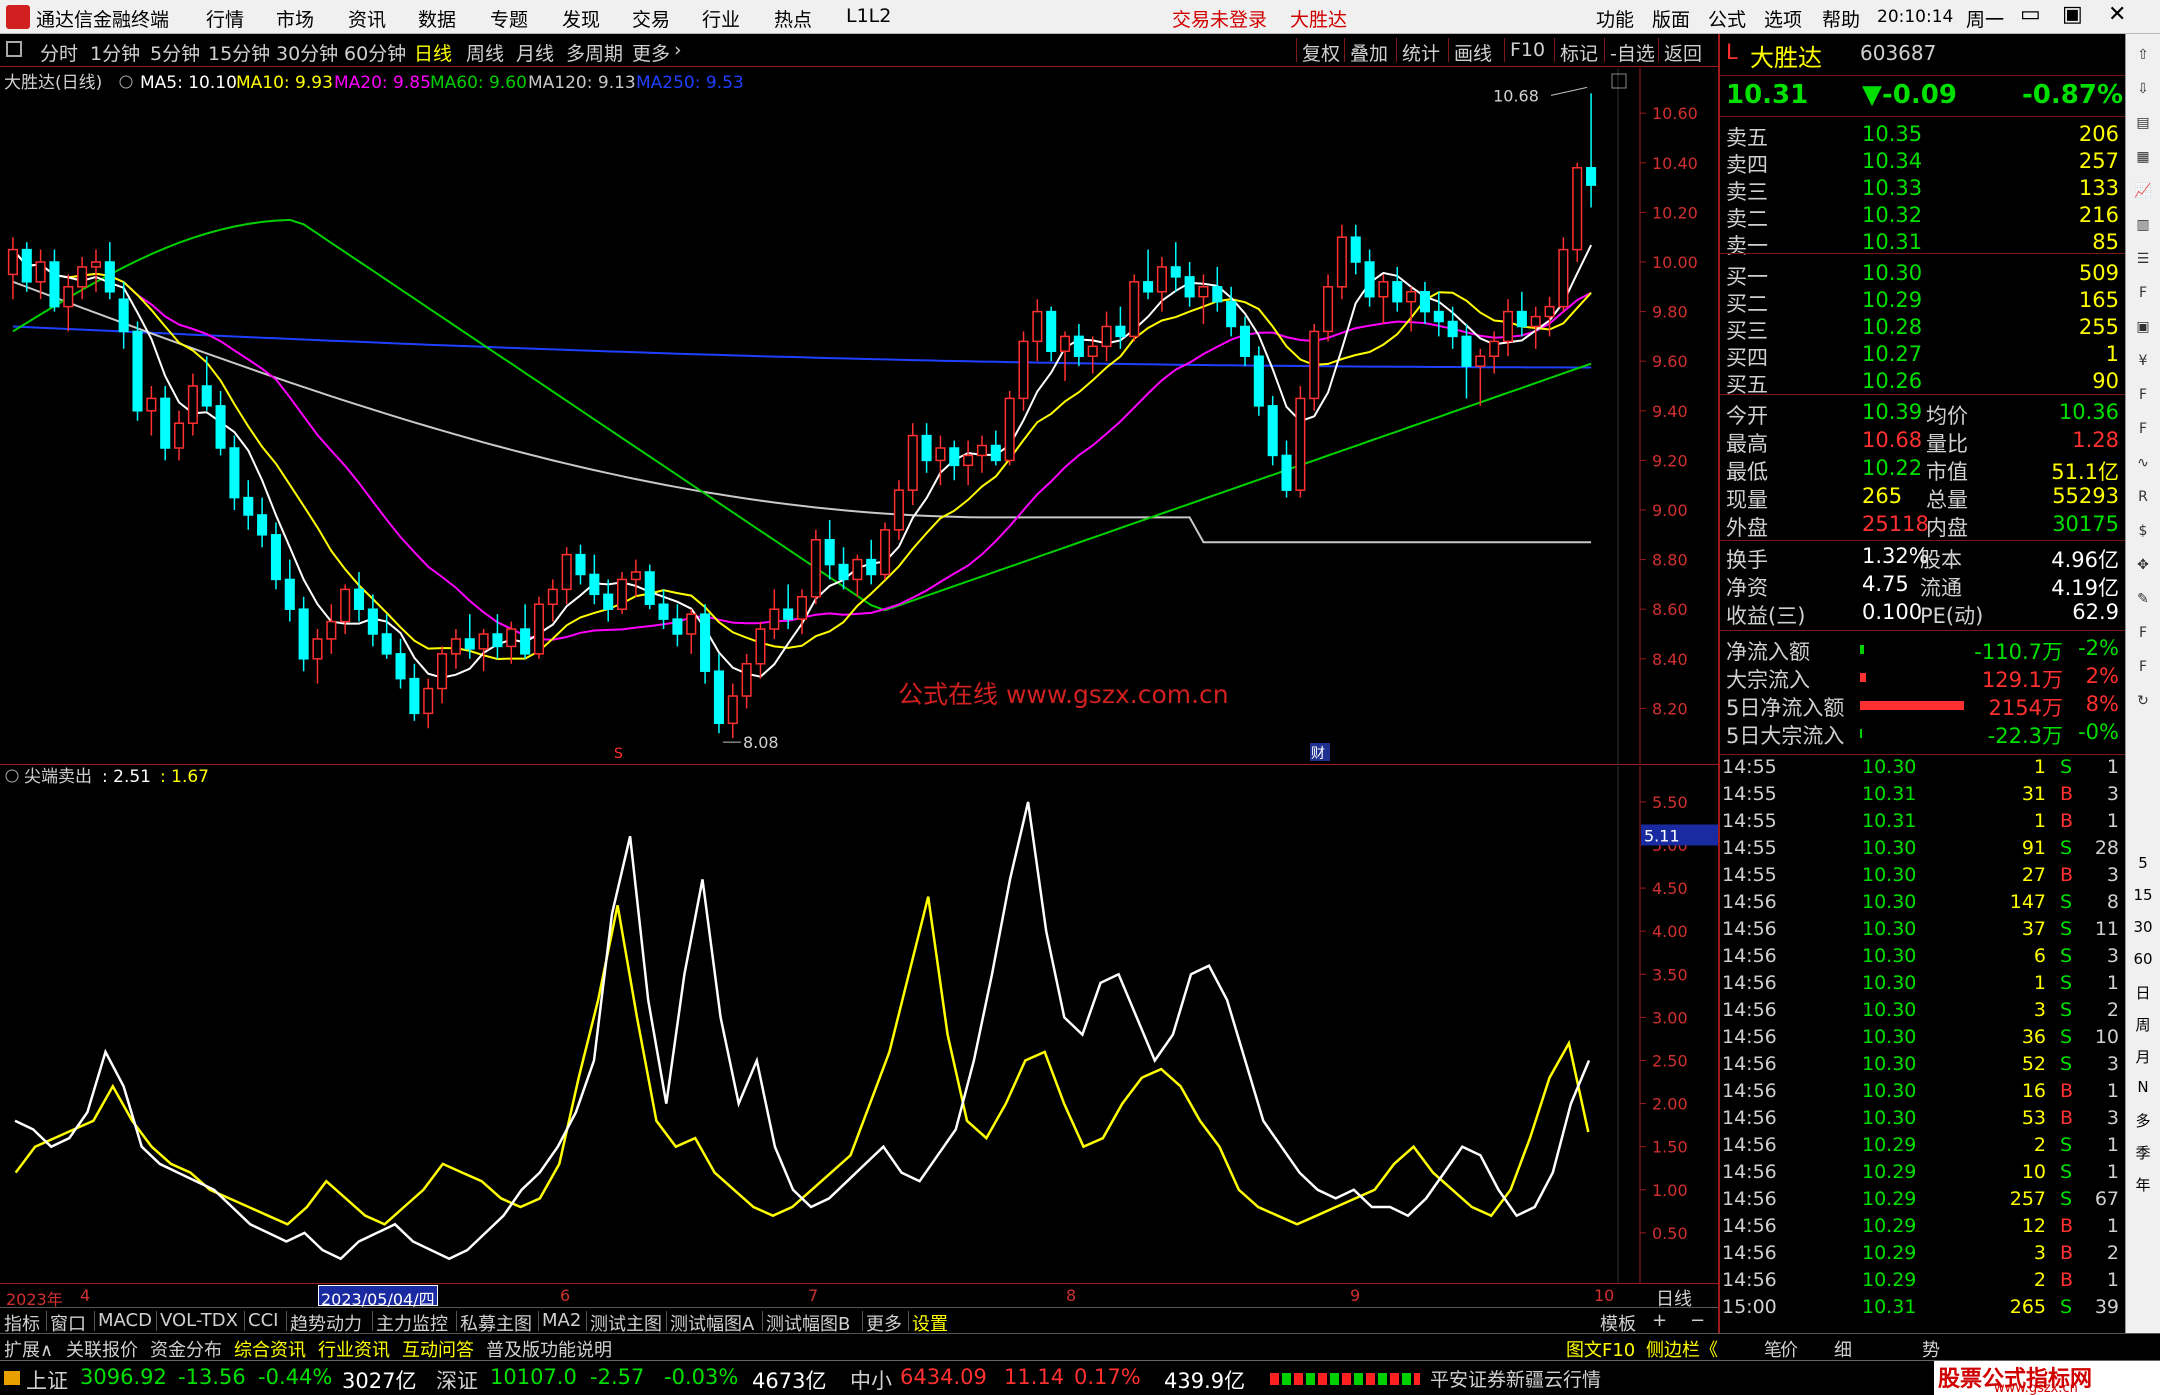 The image size is (2160, 1395). What do you see at coordinates (1421, 52) in the screenshot?
I see `chart-tool-tab-2: 统计` at bounding box center [1421, 52].